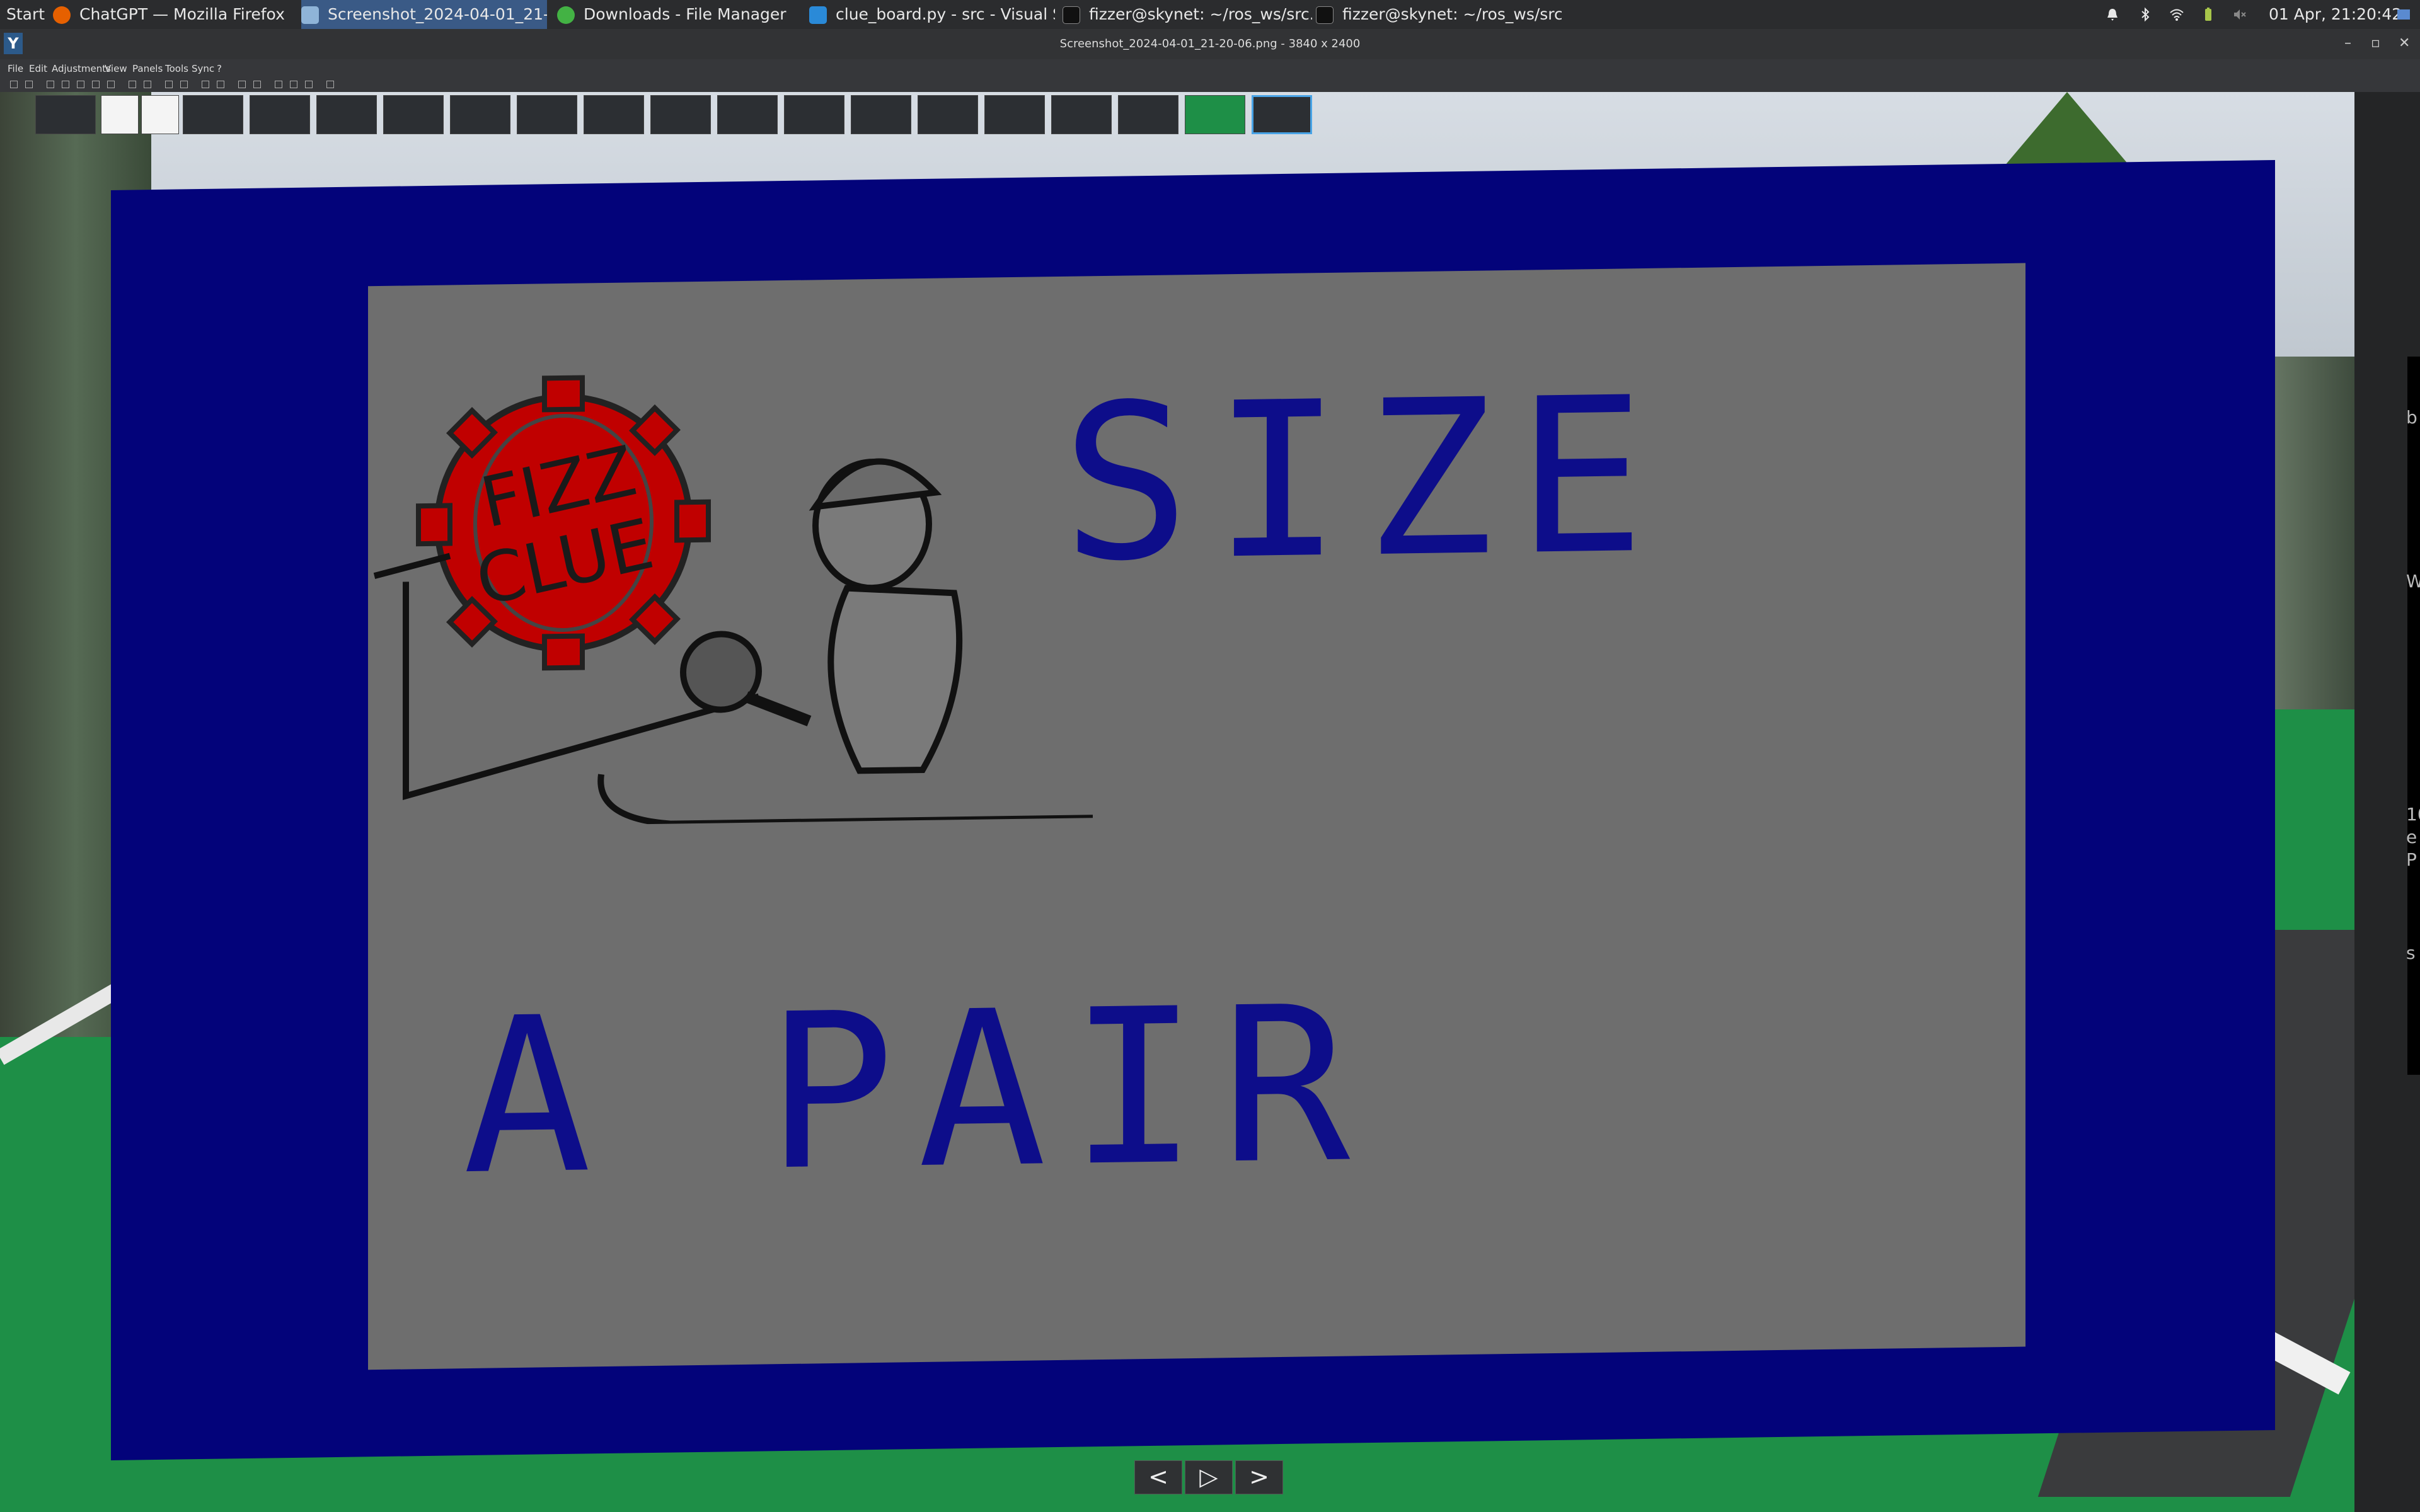  What do you see at coordinates (65, 84) in the screenshot?
I see `folder-icon` at bounding box center [65, 84].